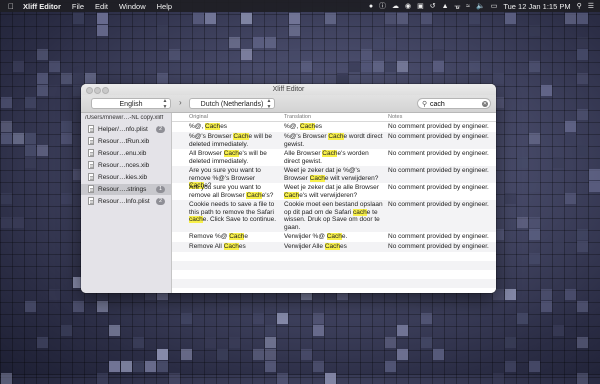 The height and width of the screenshot is (384, 600). Describe the element at coordinates (123, 129) in the screenshot. I see `sidebar-file-label: Helper/…nfo.plist` at that location.